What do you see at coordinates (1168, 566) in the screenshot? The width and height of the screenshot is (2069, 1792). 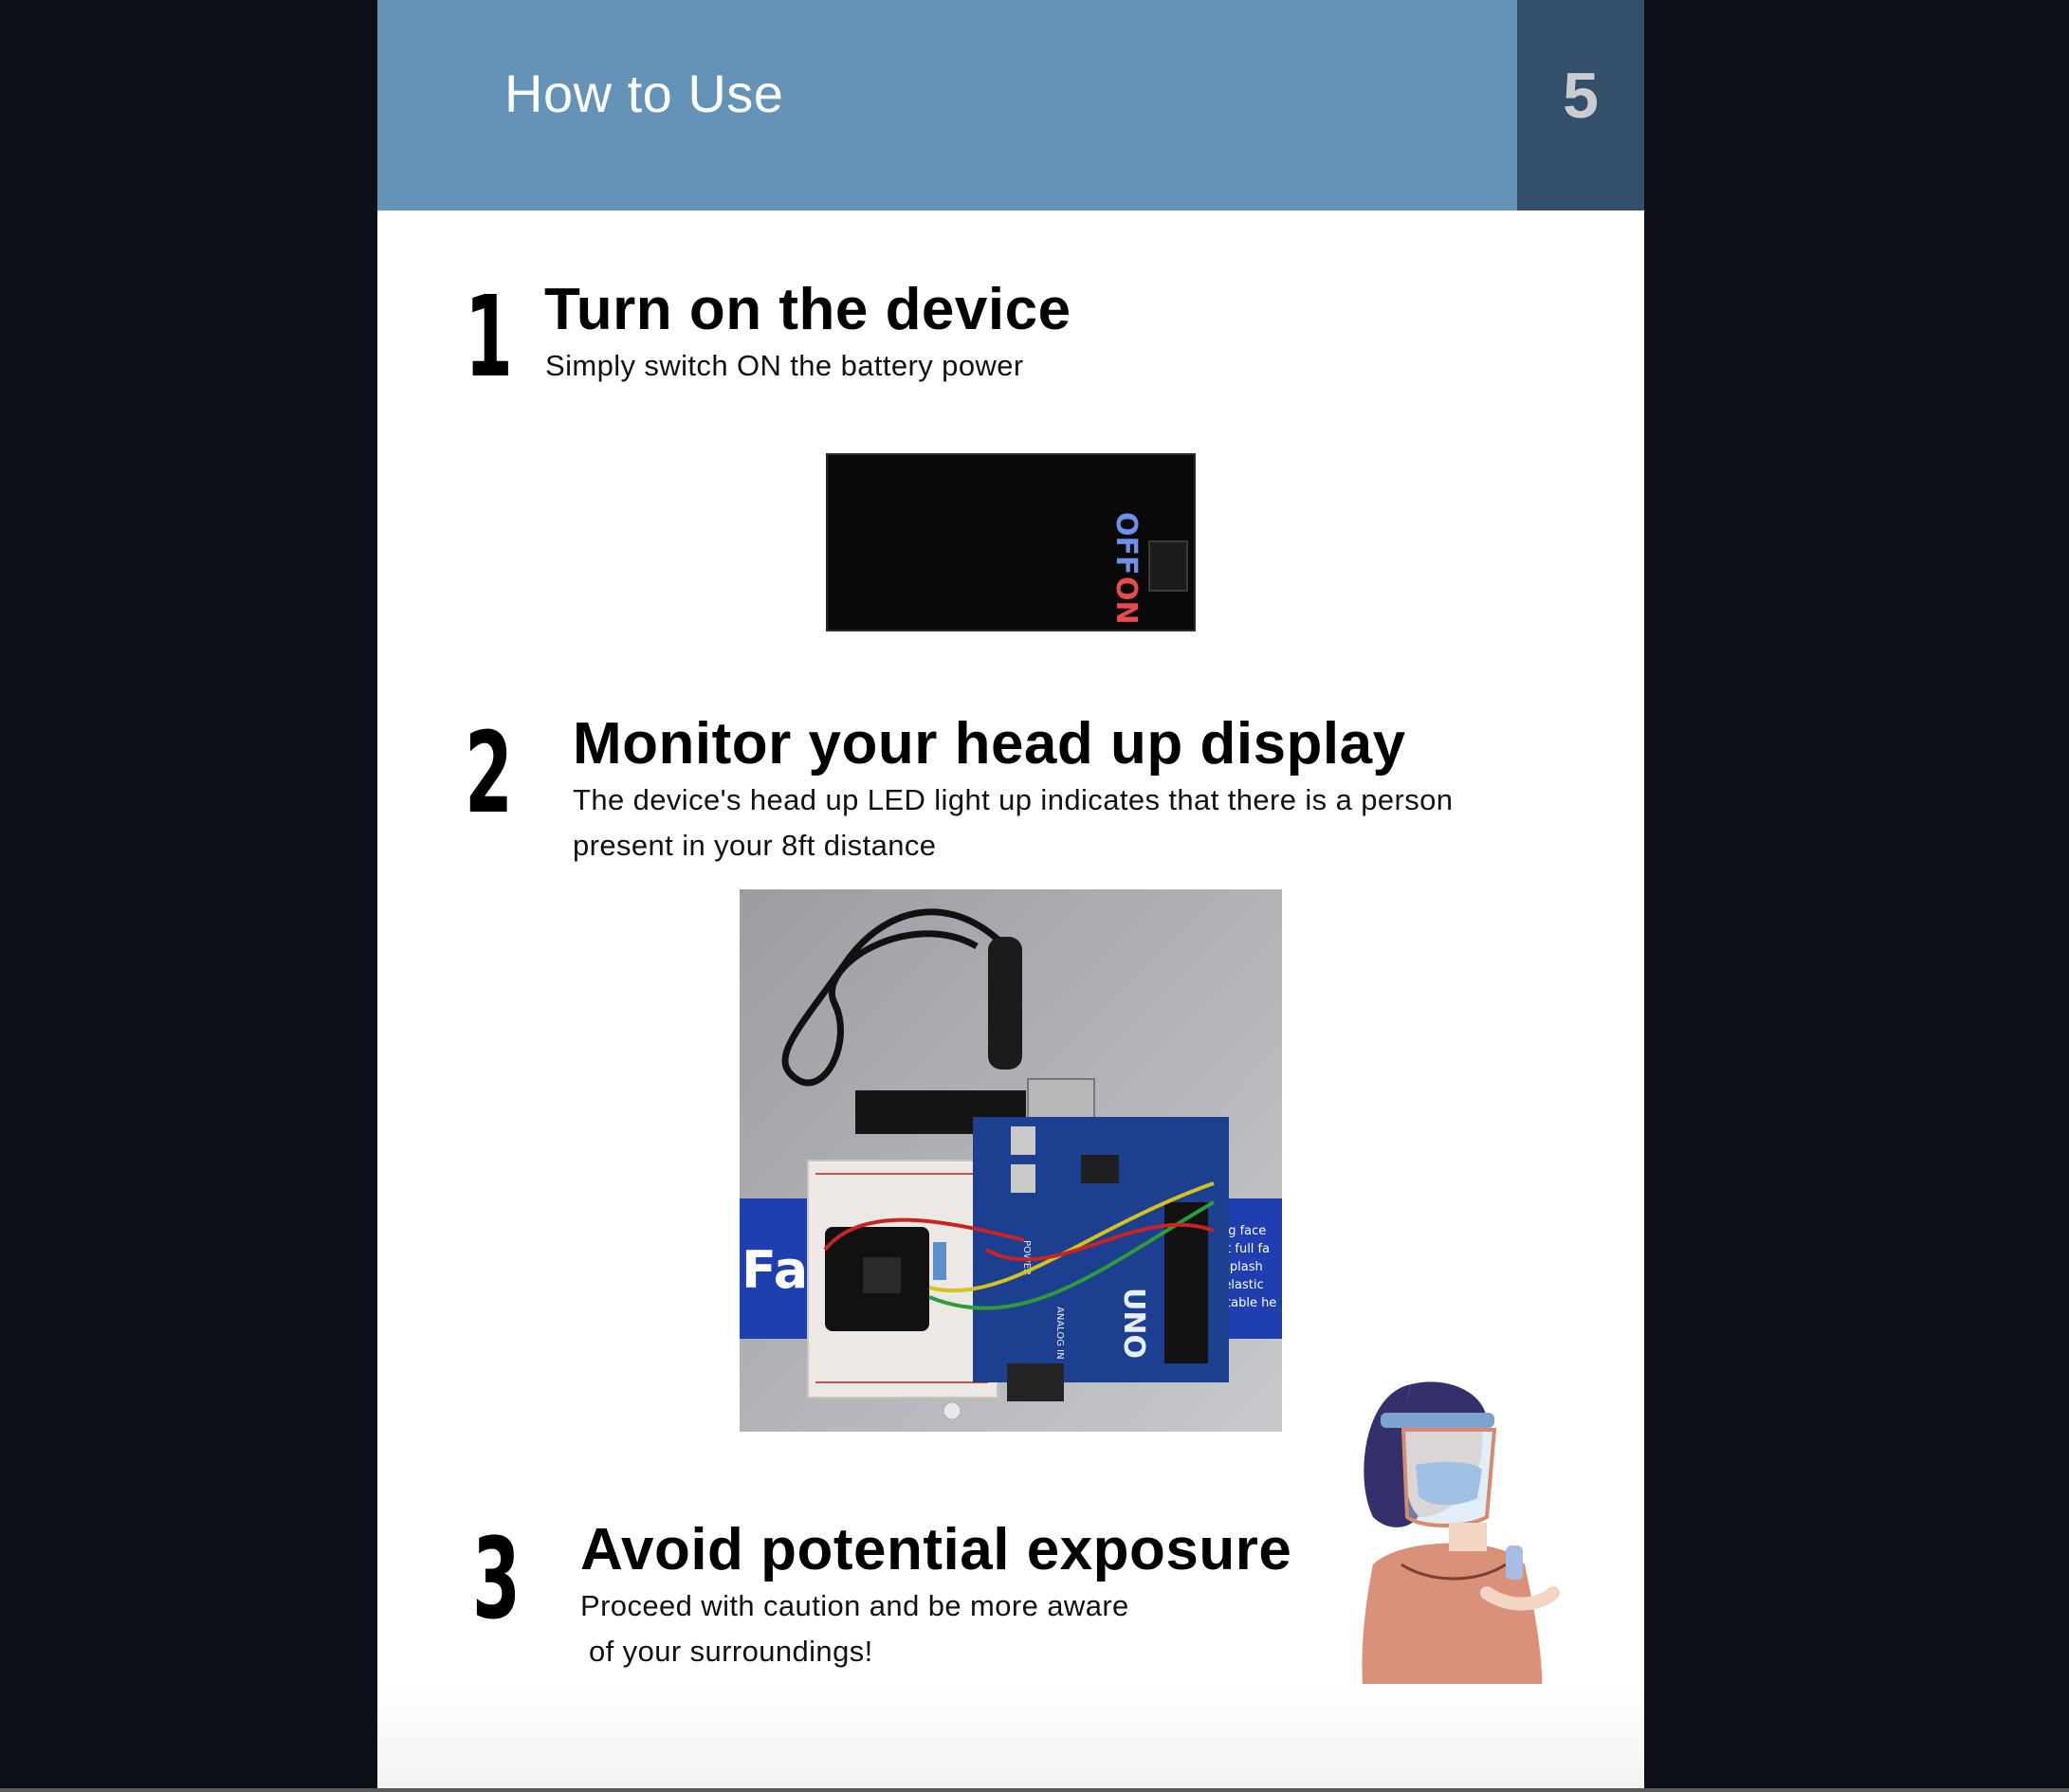 I see `battery-switch` at bounding box center [1168, 566].